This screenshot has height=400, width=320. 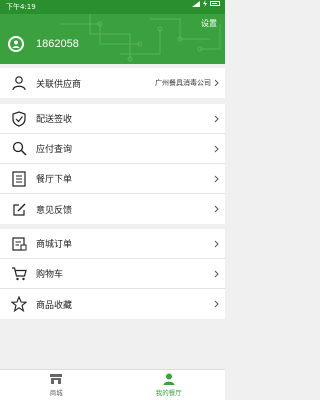 I want to click on menu-item-delivery-signoff: 配送签收, so click(x=112, y=119).